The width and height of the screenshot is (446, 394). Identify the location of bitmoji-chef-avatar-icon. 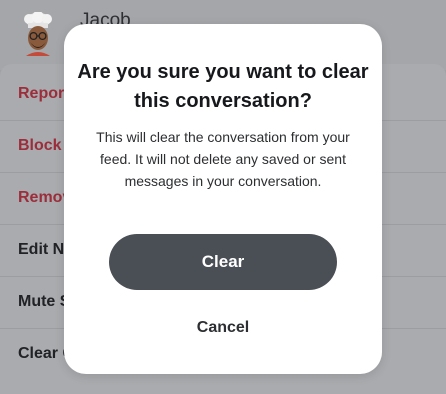
(38, 34).